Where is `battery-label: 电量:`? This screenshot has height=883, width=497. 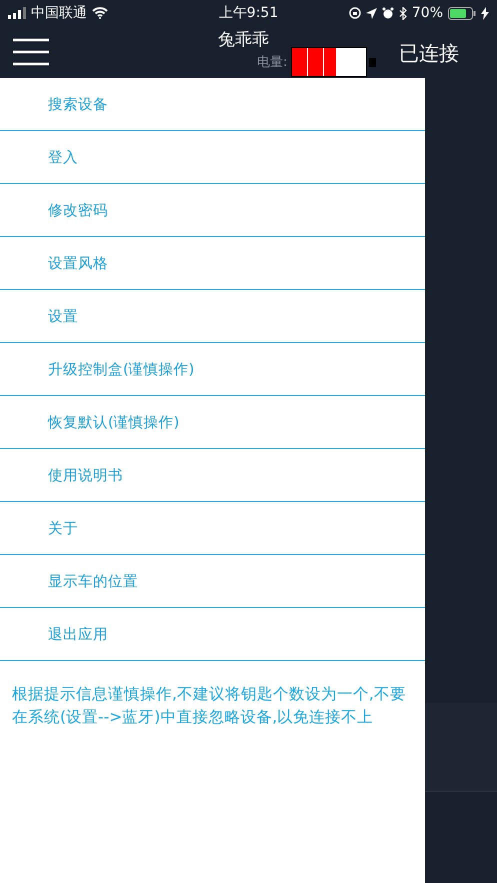
battery-label: 电量: is located at coordinates (272, 62).